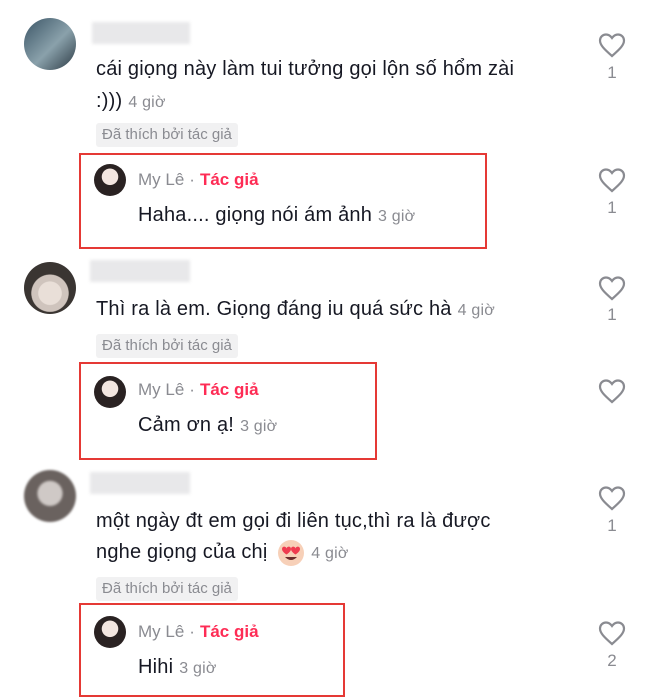 This screenshot has width=650, height=700. Describe the element at coordinates (277, 215) in the screenshot. I see `reply-text: Haha.... giọng nói ám ảnh 3 giờ` at that location.